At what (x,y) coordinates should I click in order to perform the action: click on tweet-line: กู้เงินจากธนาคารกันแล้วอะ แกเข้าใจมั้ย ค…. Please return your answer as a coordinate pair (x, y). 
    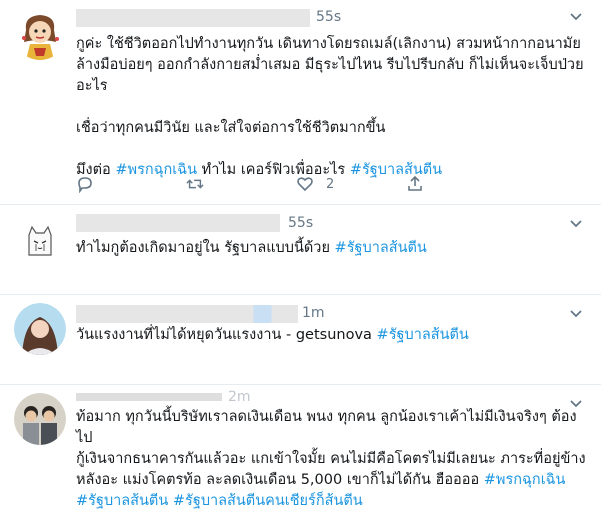
    Looking at the image, I should click on (331, 459).